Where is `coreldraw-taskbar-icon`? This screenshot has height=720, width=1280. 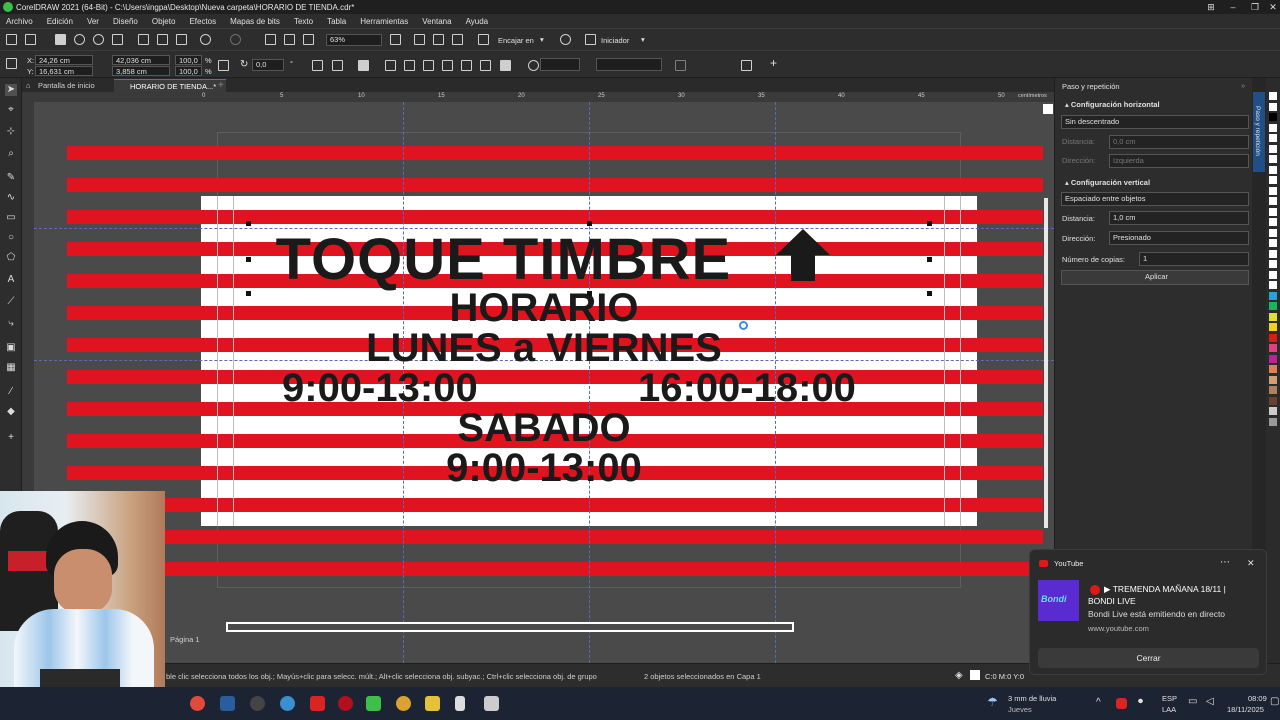
coreldraw-taskbar-icon is located at coordinates (373, 703).